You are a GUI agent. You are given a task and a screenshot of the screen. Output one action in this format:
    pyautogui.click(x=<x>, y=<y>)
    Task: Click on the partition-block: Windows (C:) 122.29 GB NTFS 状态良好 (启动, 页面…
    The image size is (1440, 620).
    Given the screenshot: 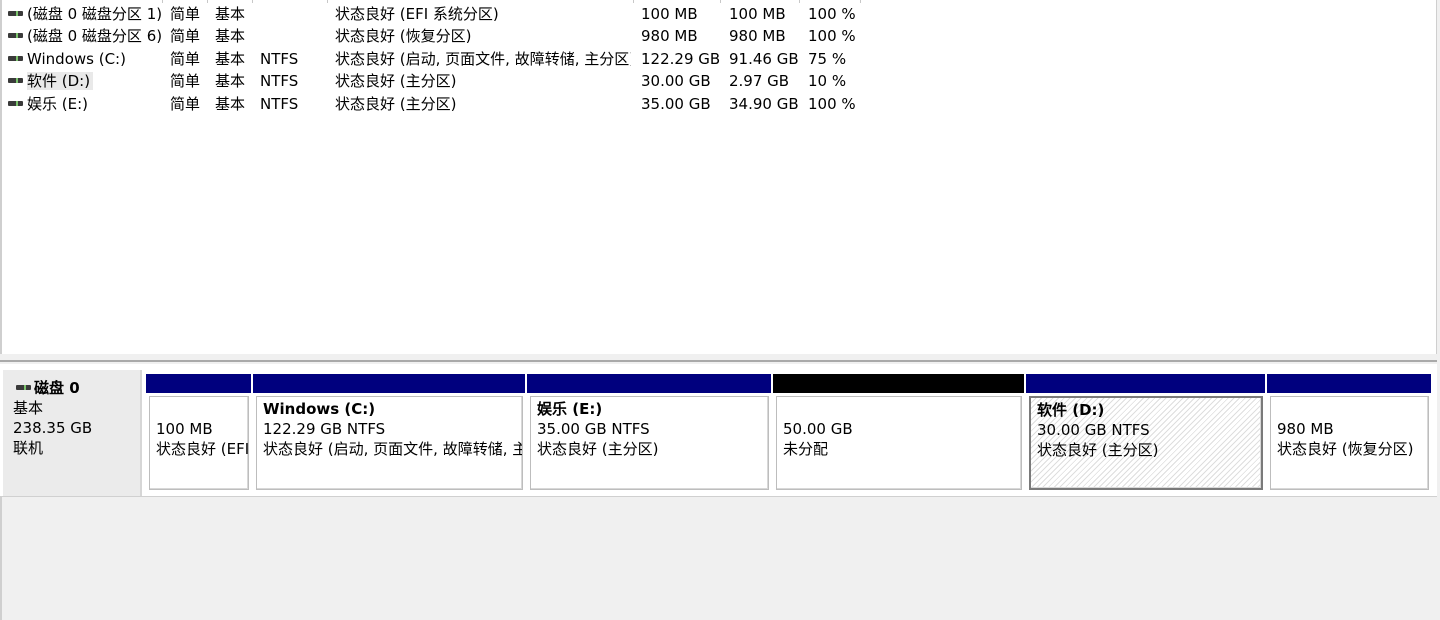 What is the action you would take?
    pyautogui.click(x=389, y=433)
    